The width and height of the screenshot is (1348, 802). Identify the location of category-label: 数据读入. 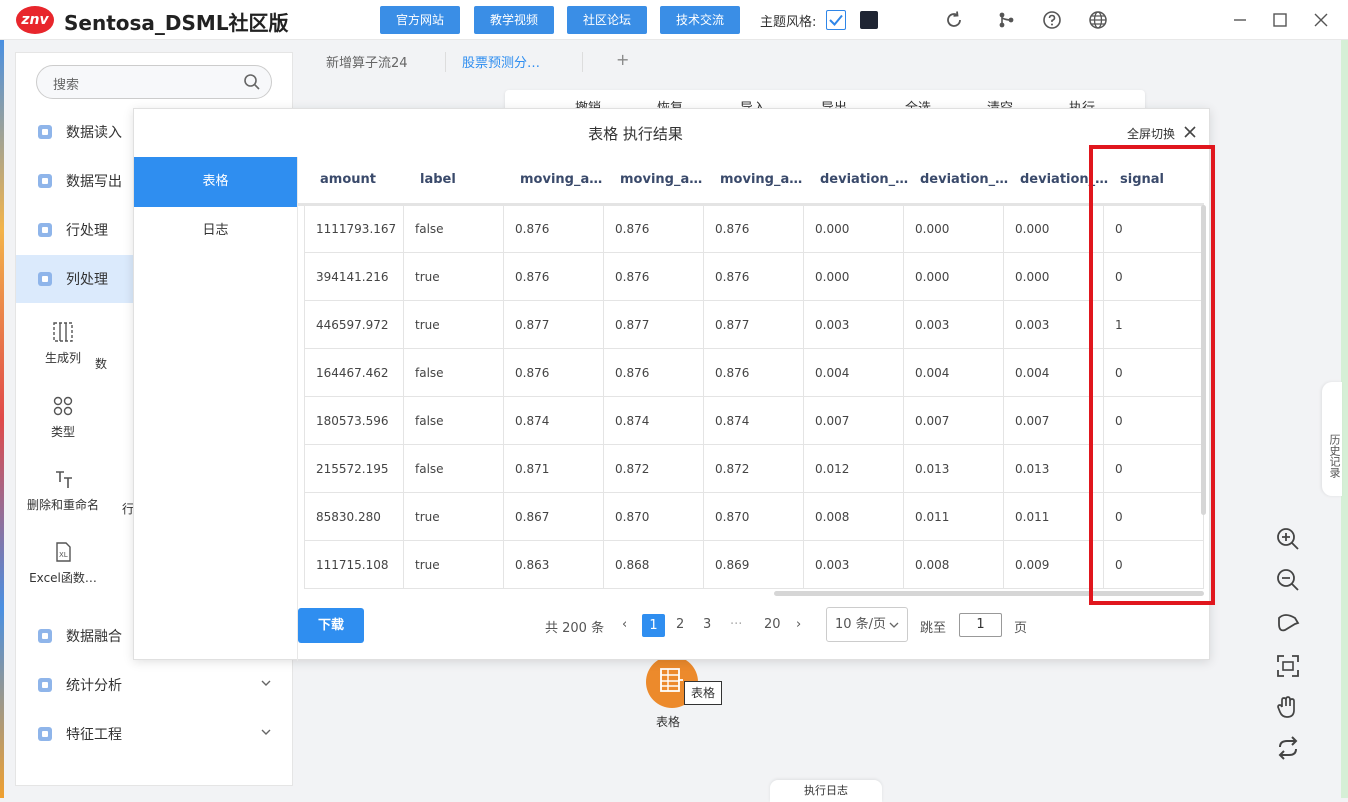
(94, 133).